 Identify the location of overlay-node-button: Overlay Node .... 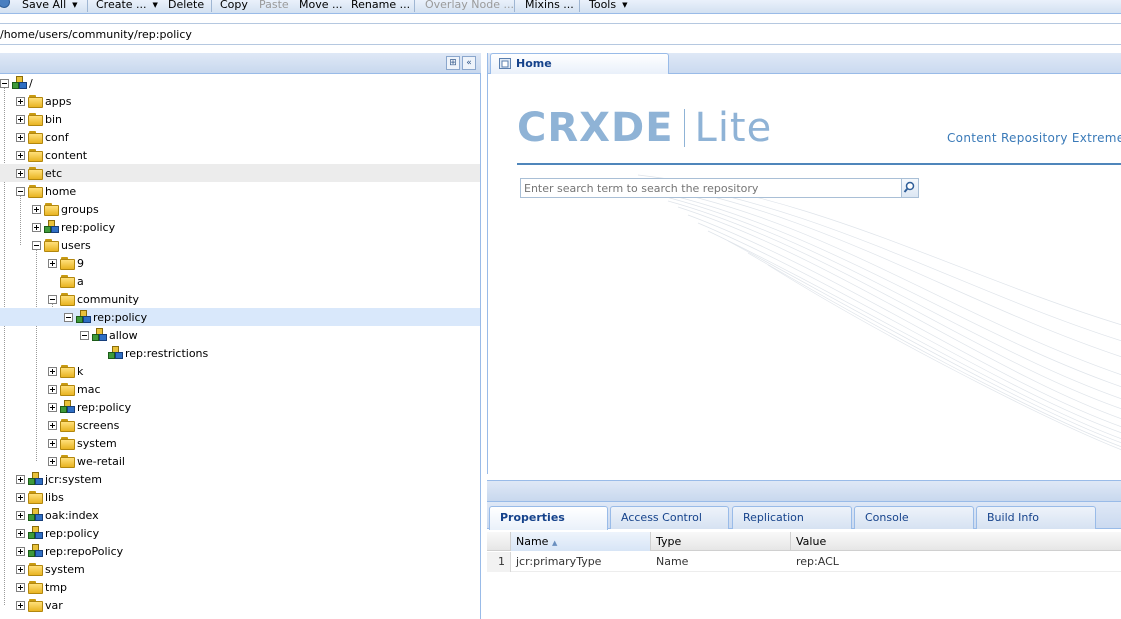
(469, 6).